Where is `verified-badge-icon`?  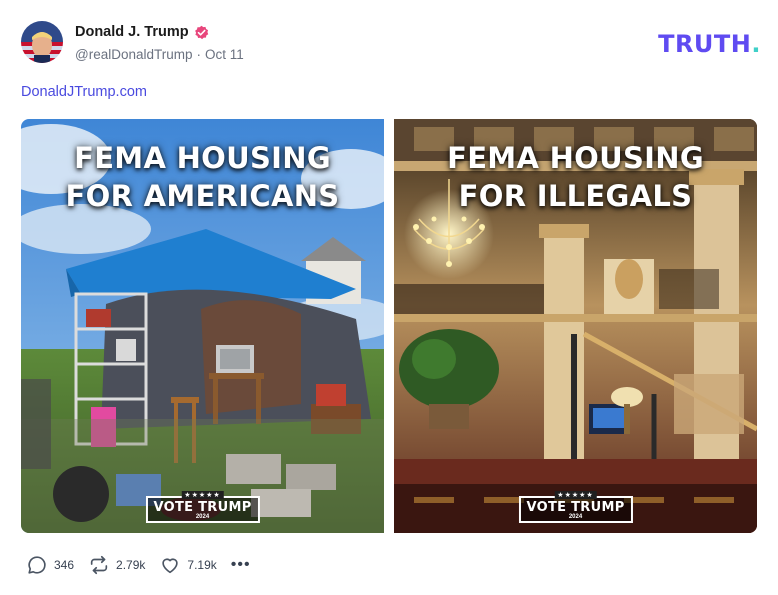
verified-badge-icon is located at coordinates (201, 32).